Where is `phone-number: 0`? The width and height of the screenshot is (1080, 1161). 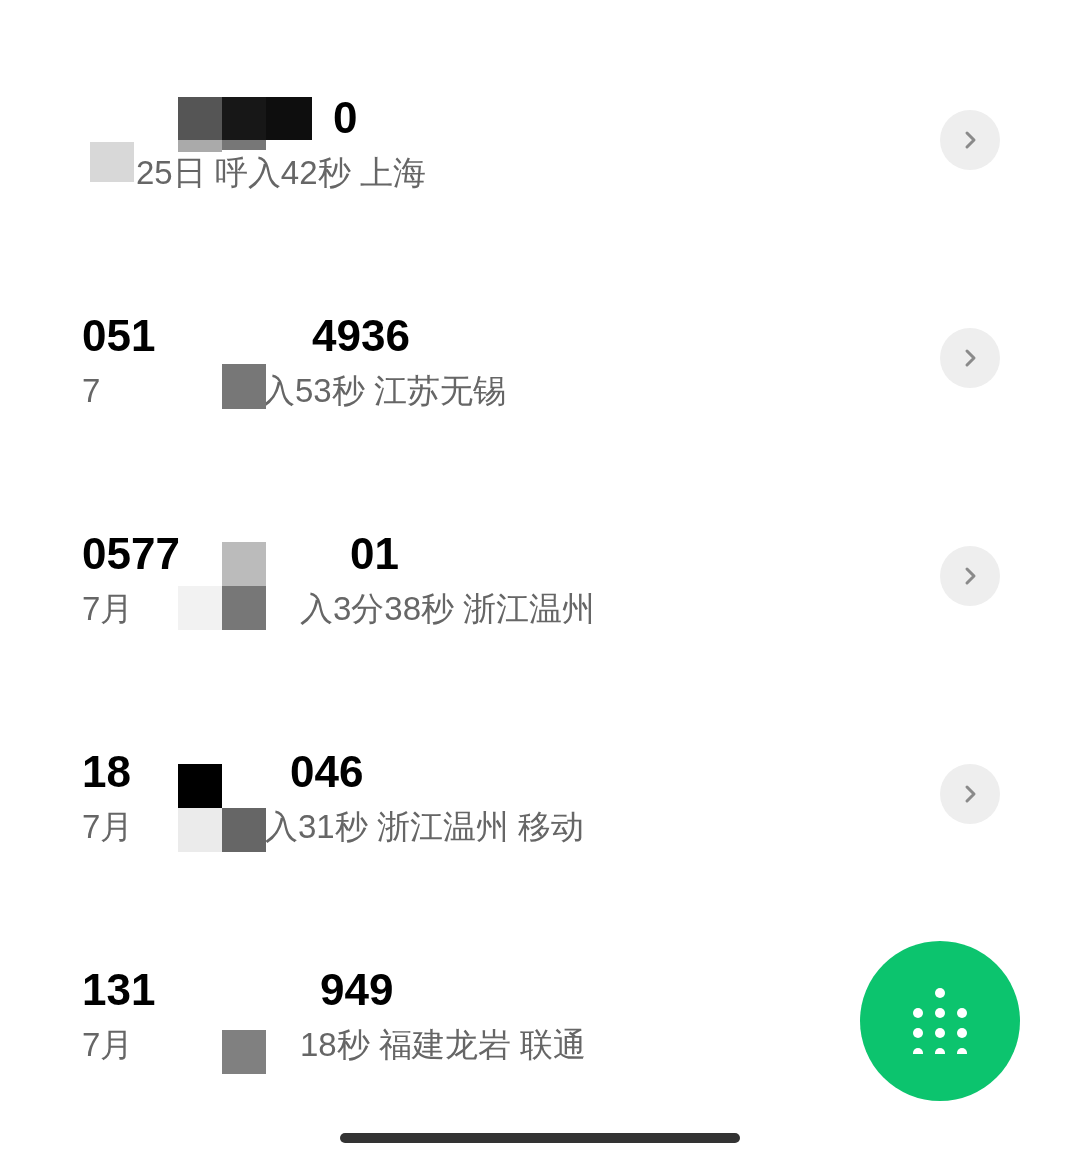 phone-number: 0 is located at coordinates (345, 118).